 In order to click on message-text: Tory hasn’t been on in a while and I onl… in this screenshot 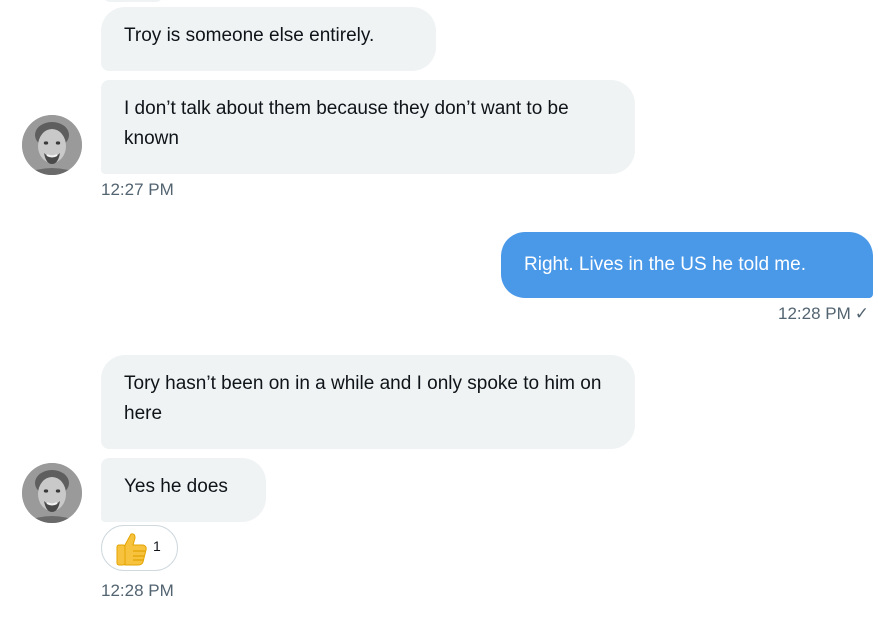, I will do `click(363, 398)`.